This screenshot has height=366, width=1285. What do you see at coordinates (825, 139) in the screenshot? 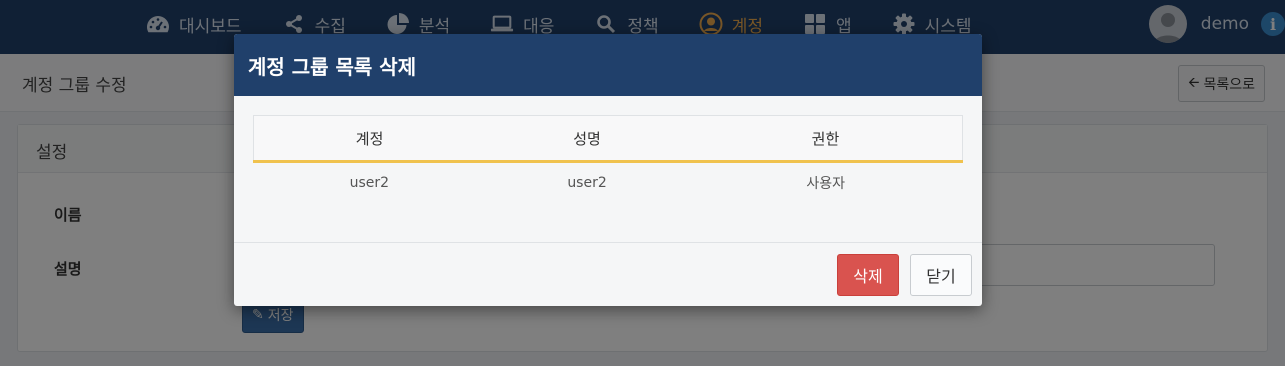
I see `column-header-role: 권한` at bounding box center [825, 139].